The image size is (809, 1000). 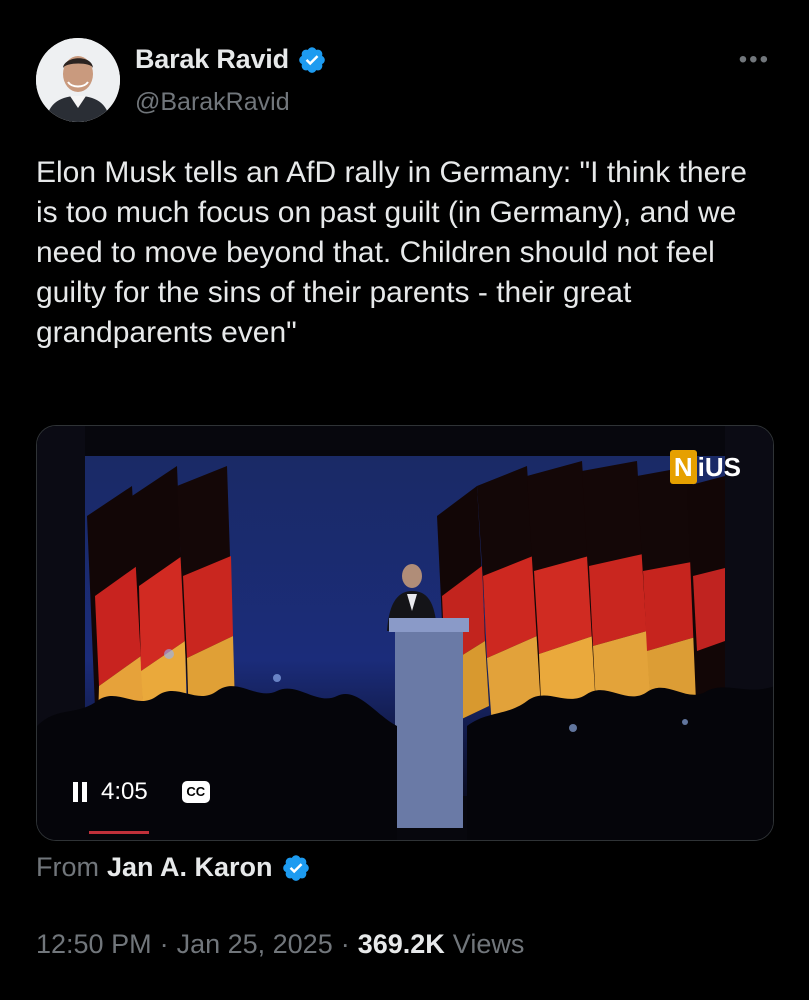 What do you see at coordinates (683, 467) in the screenshot?
I see `watermark-n: N` at bounding box center [683, 467].